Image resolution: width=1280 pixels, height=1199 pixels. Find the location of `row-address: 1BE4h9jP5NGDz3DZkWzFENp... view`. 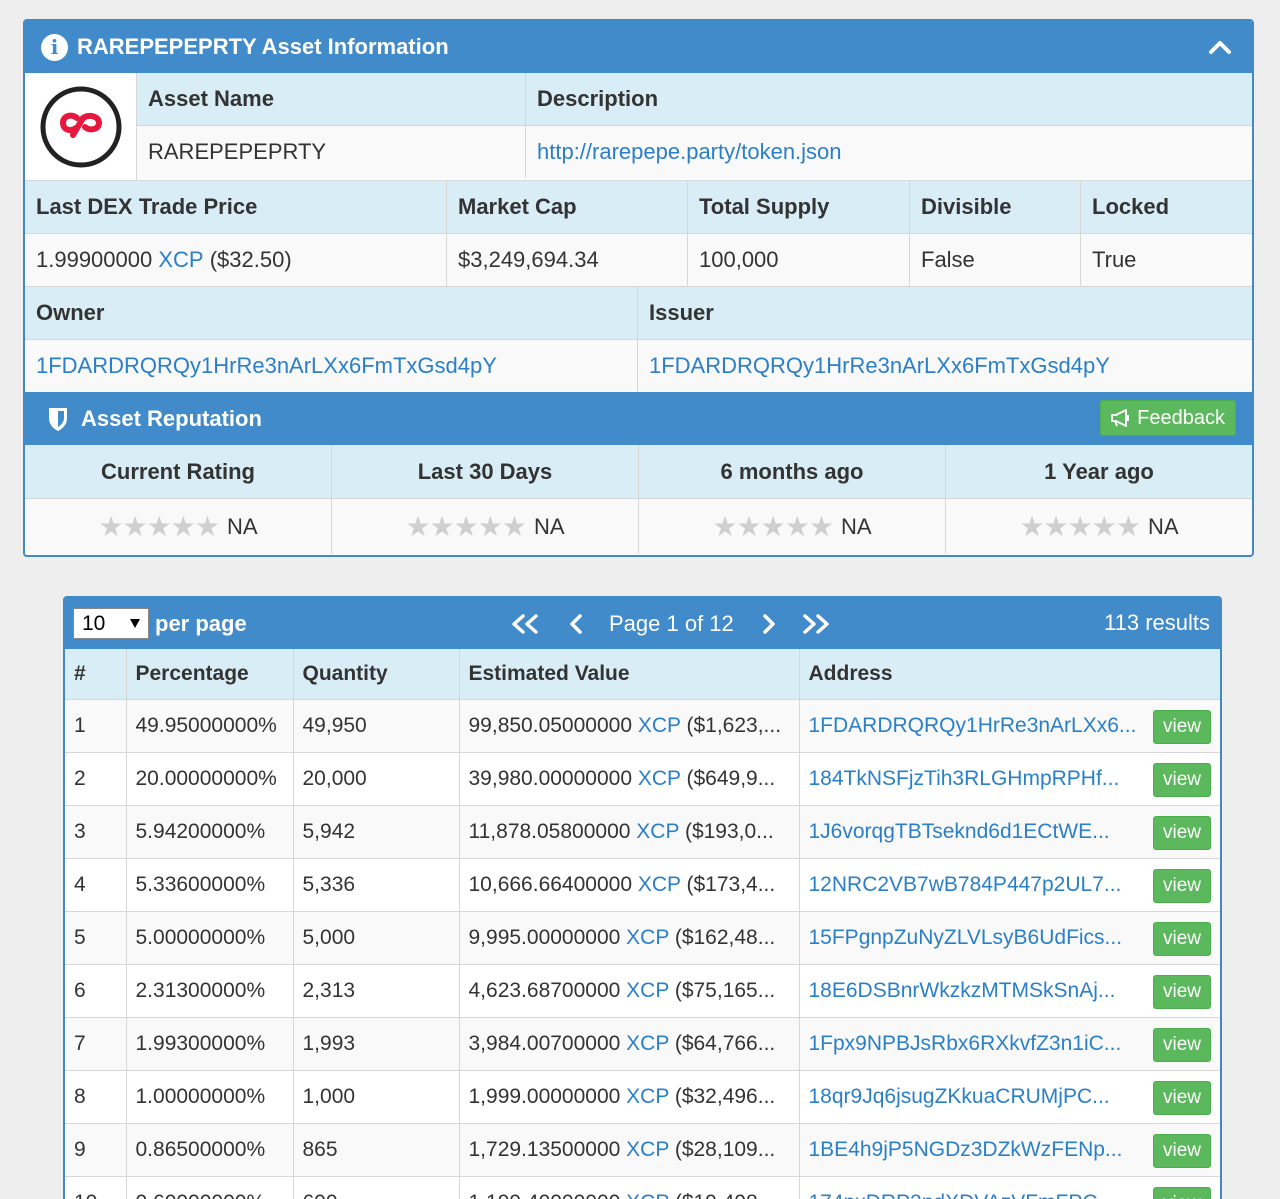

row-address: 1BE4h9jP5NGDz3DZkWzFENp... view is located at coordinates (1009, 1149).